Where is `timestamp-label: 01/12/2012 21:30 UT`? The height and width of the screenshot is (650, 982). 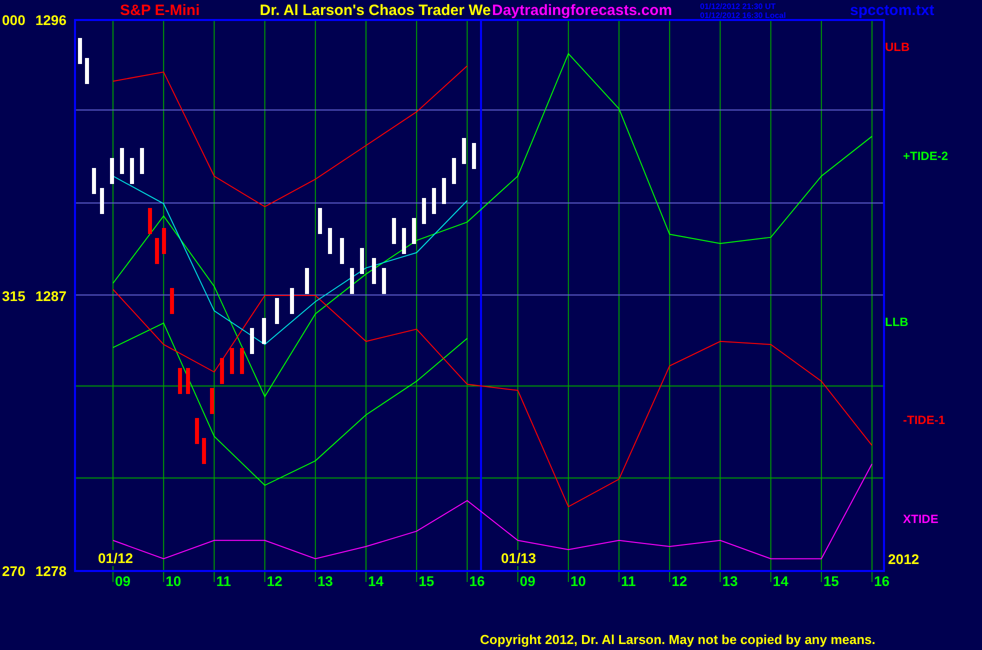
timestamp-label: 01/12/2012 21:30 UT is located at coordinates (738, 6).